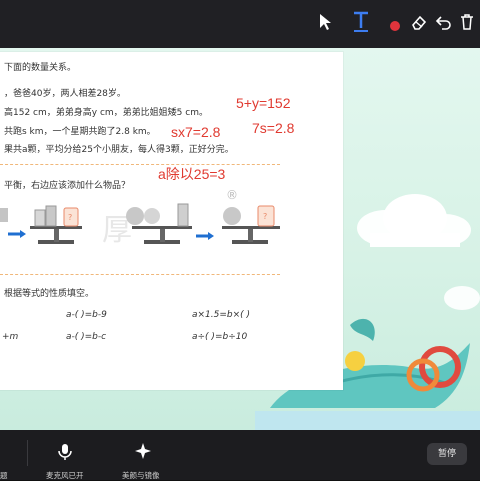  Describe the element at coordinates (106, 113) in the screenshot. I see `doc-line-2: 高152 cm，弟弟身高y cm，弟弟比姐姐矮5 cm。` at that location.